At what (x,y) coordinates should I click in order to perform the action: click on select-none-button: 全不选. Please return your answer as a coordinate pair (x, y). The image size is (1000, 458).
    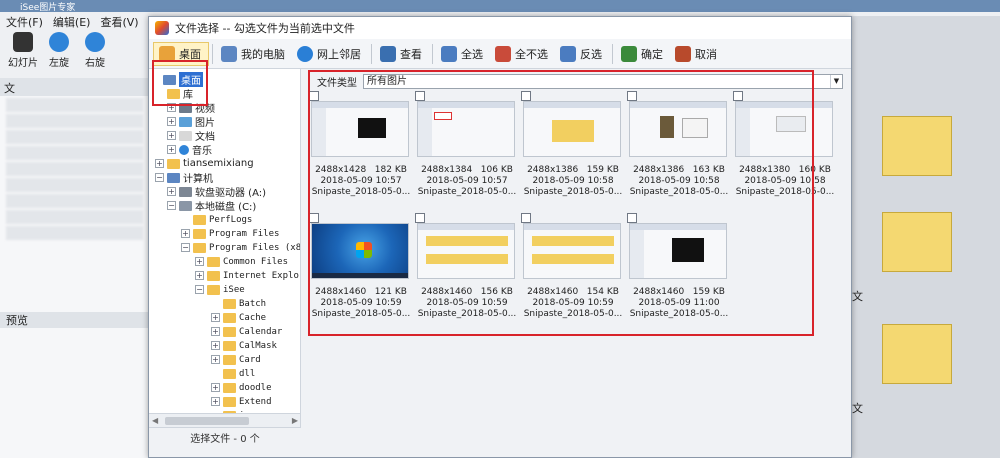
    Looking at the image, I should click on (522, 54).